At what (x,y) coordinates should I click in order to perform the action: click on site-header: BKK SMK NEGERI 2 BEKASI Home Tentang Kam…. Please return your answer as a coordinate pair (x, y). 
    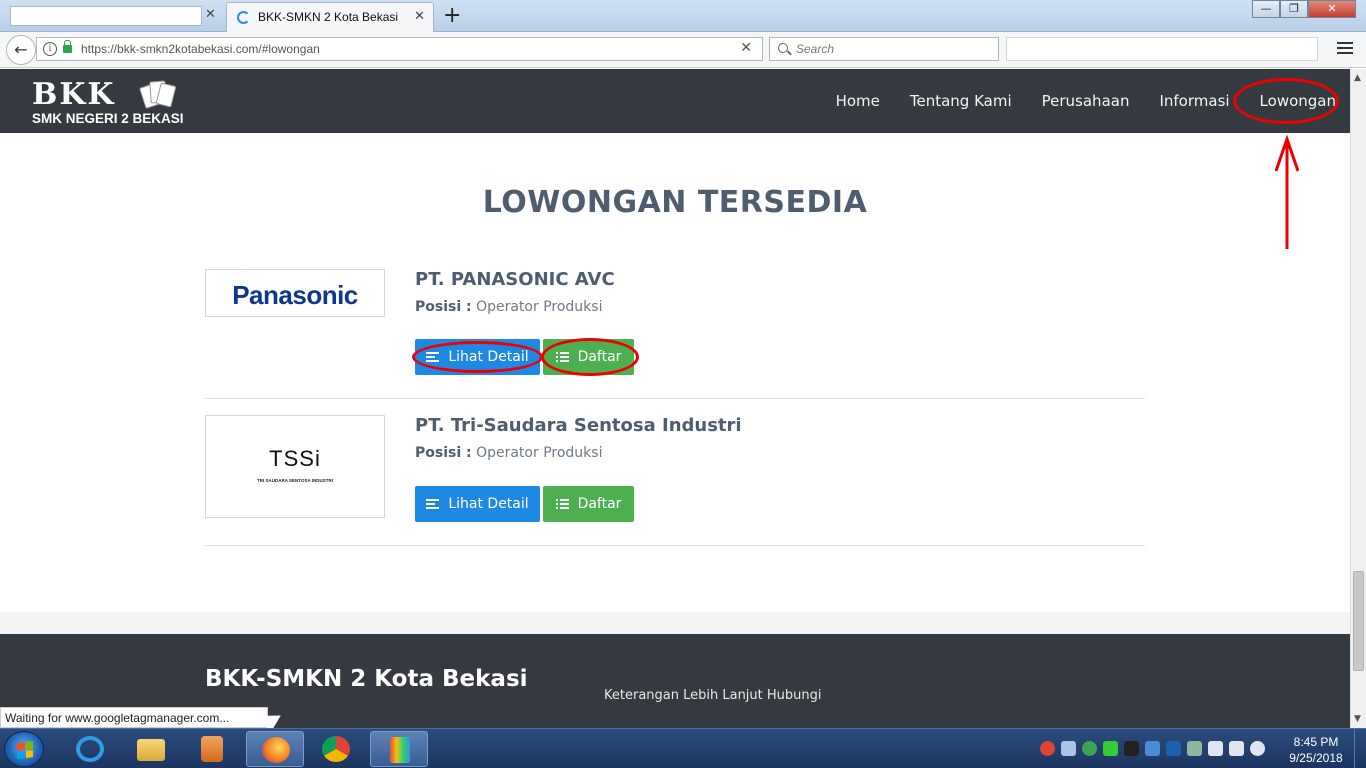
    Looking at the image, I should click on (675, 101).